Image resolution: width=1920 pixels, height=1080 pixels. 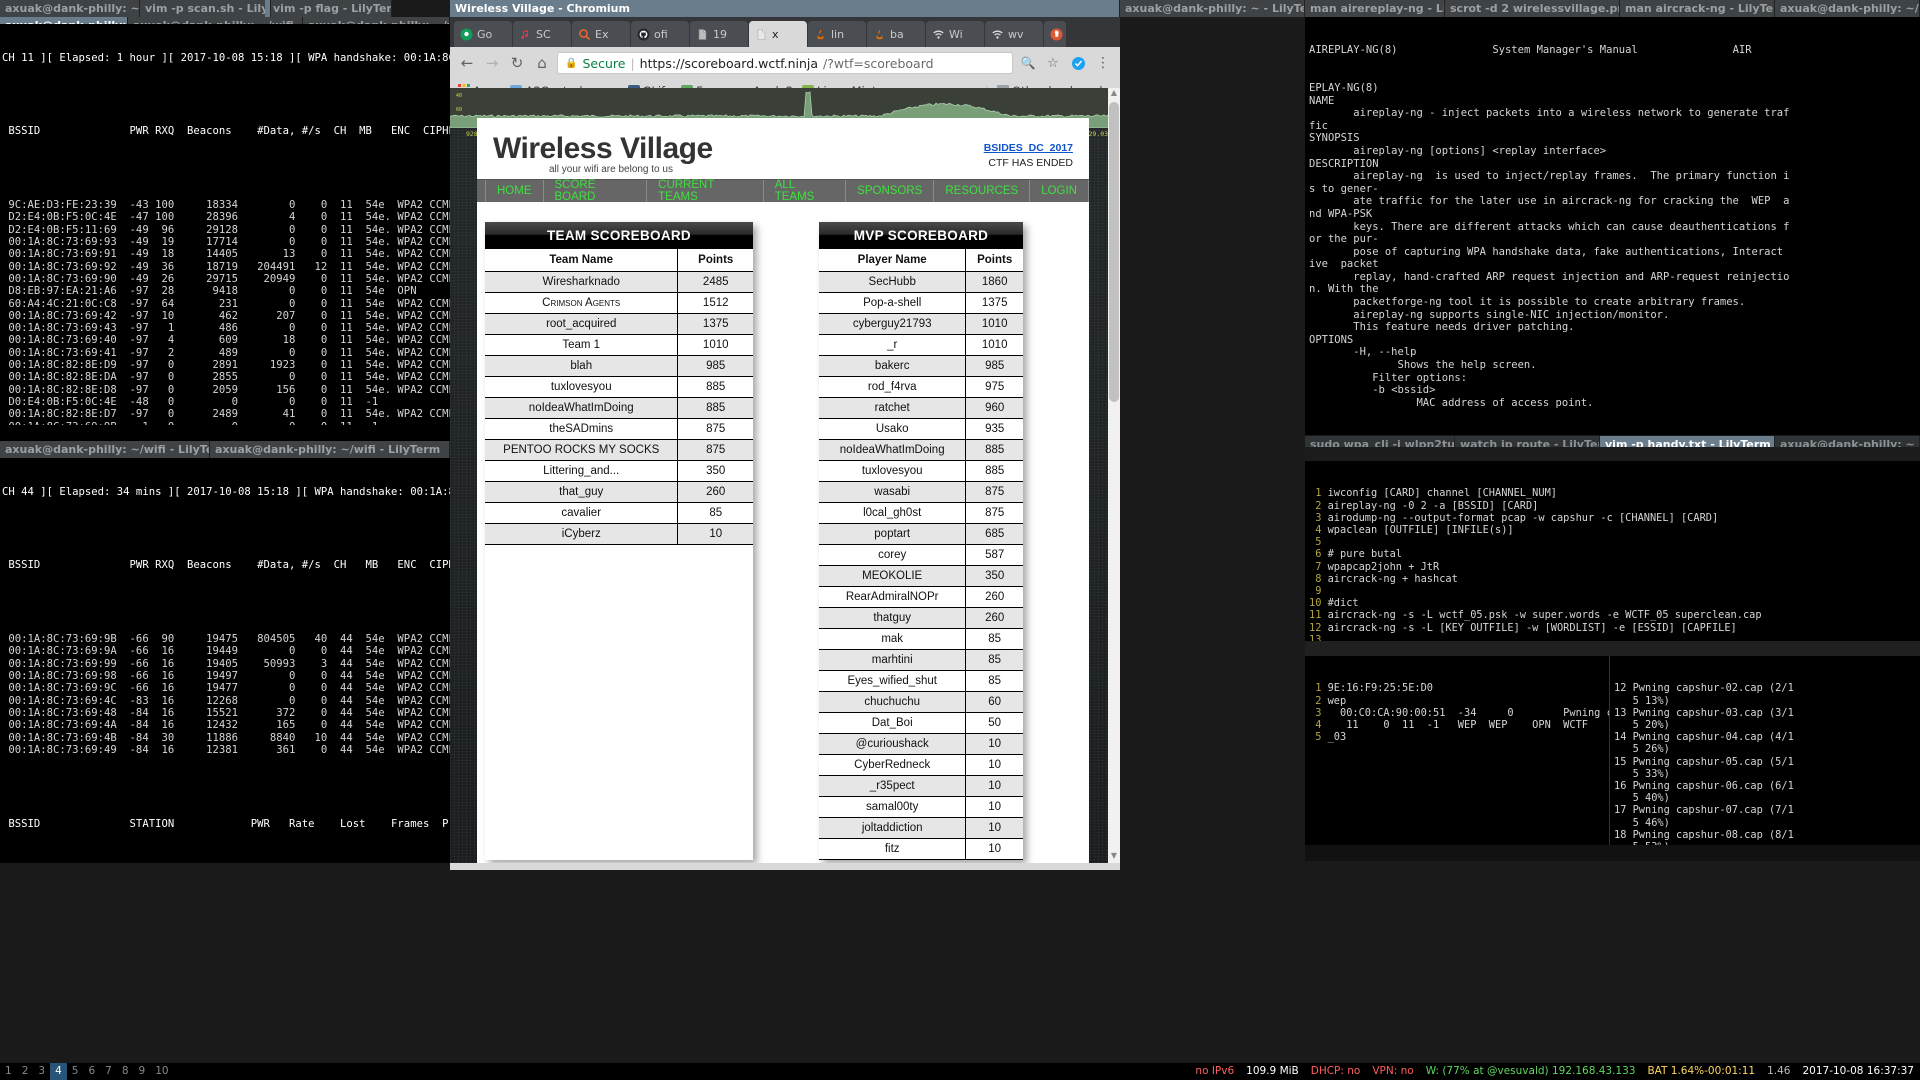 I want to click on kebab-menu-icon: ⋮, so click(x=1103, y=63).